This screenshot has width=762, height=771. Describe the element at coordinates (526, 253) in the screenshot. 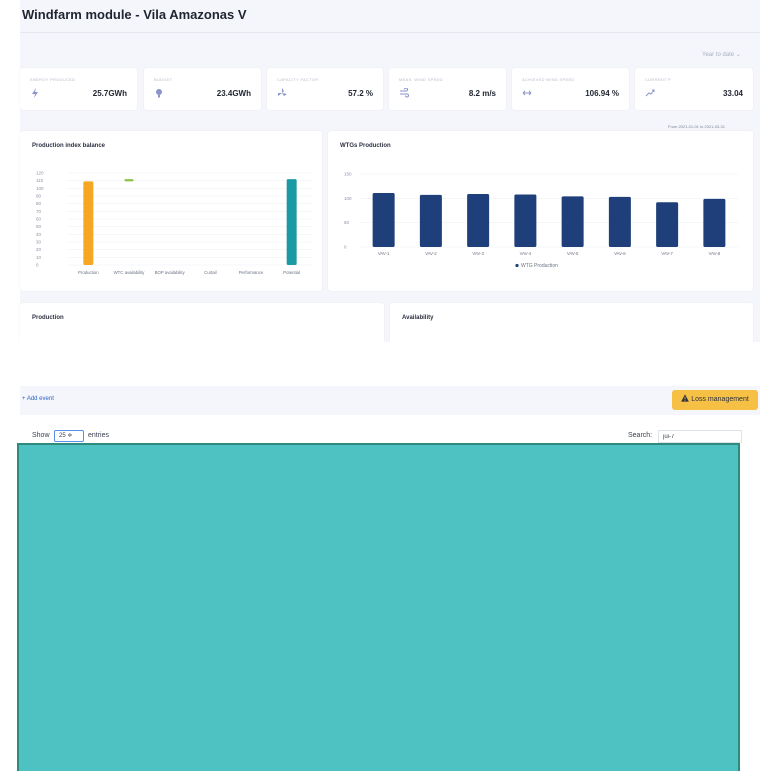

I see `x-tick-label: VAV-4` at that location.